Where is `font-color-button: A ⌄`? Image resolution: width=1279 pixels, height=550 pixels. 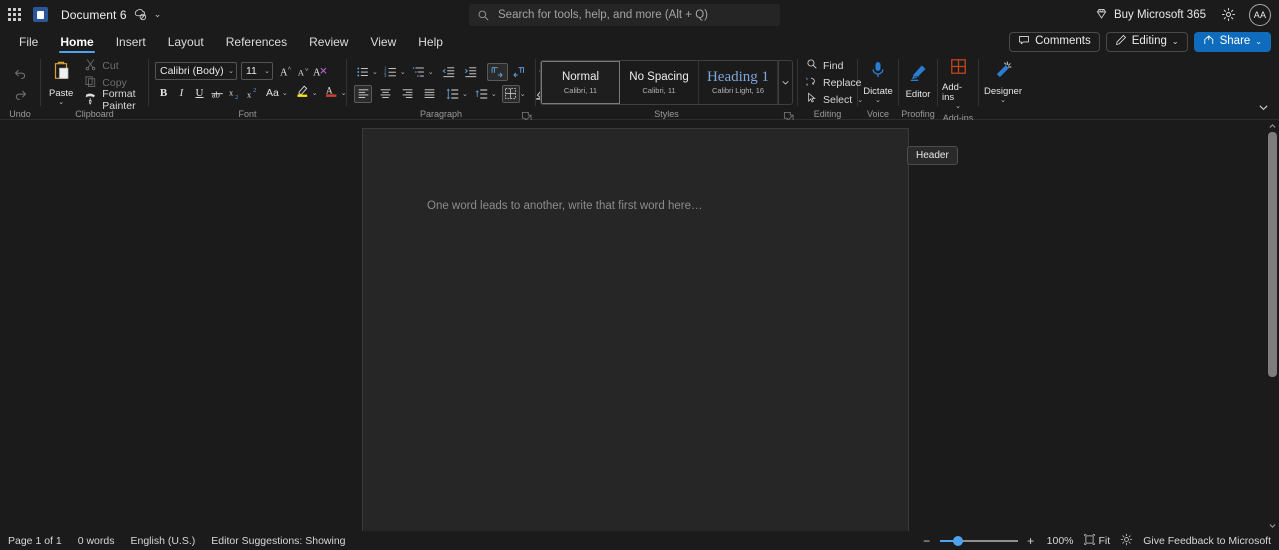
font-color-button: A ⌄ is located at coordinates (335, 93).